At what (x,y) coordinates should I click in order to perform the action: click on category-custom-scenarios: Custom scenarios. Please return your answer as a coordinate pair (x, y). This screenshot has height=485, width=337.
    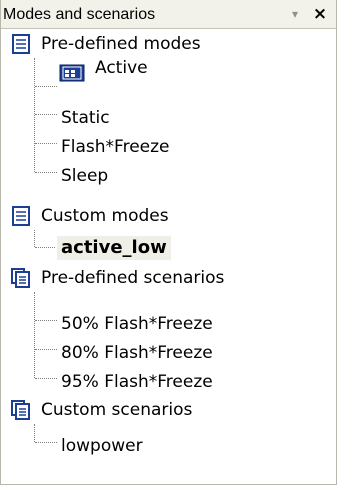
    Looking at the image, I should click on (168, 410).